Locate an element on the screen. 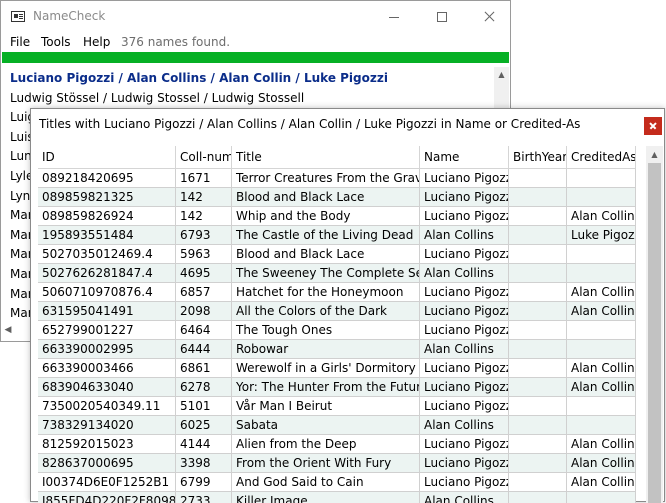  grid-scrollbar: ▲ is located at coordinates (654, 324).